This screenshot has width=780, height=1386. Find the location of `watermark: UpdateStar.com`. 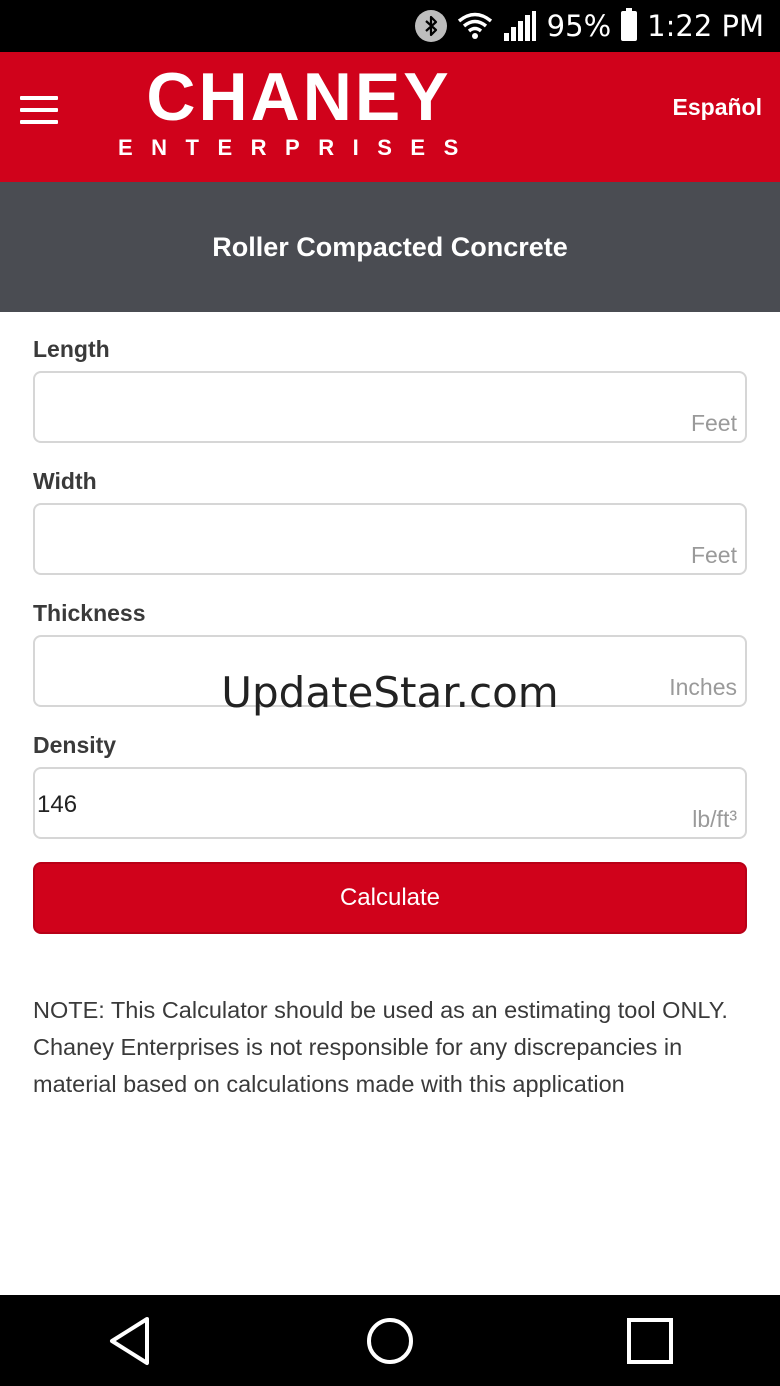

watermark: UpdateStar.com is located at coordinates (390, 692).